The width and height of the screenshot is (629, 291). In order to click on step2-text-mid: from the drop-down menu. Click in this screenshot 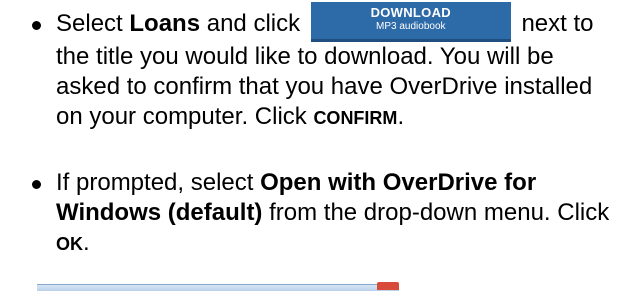, I will do `click(436, 212)`.